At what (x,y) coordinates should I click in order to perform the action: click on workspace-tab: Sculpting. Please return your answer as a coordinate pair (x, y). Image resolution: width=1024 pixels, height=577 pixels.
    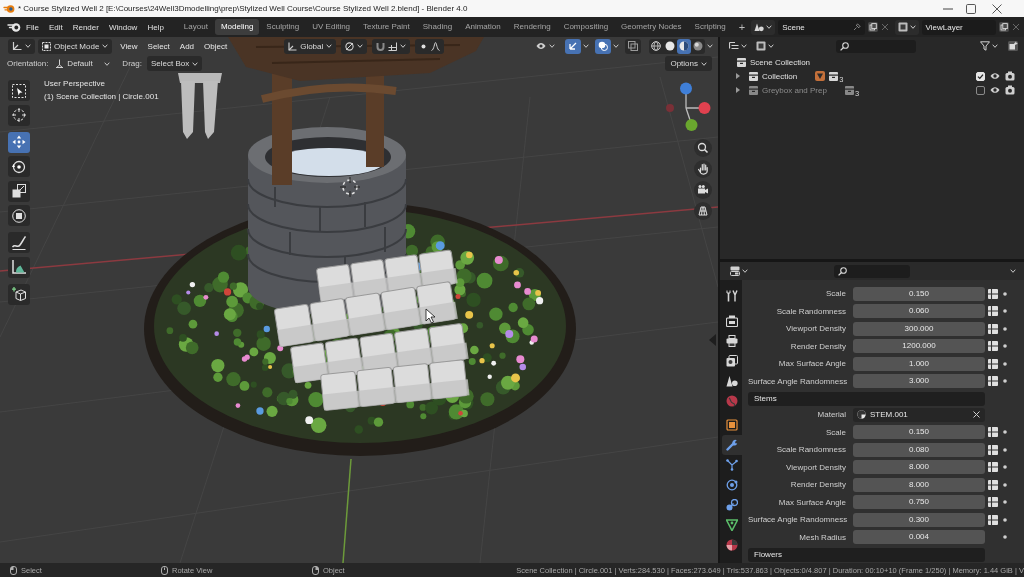
    Looking at the image, I should click on (283, 27).